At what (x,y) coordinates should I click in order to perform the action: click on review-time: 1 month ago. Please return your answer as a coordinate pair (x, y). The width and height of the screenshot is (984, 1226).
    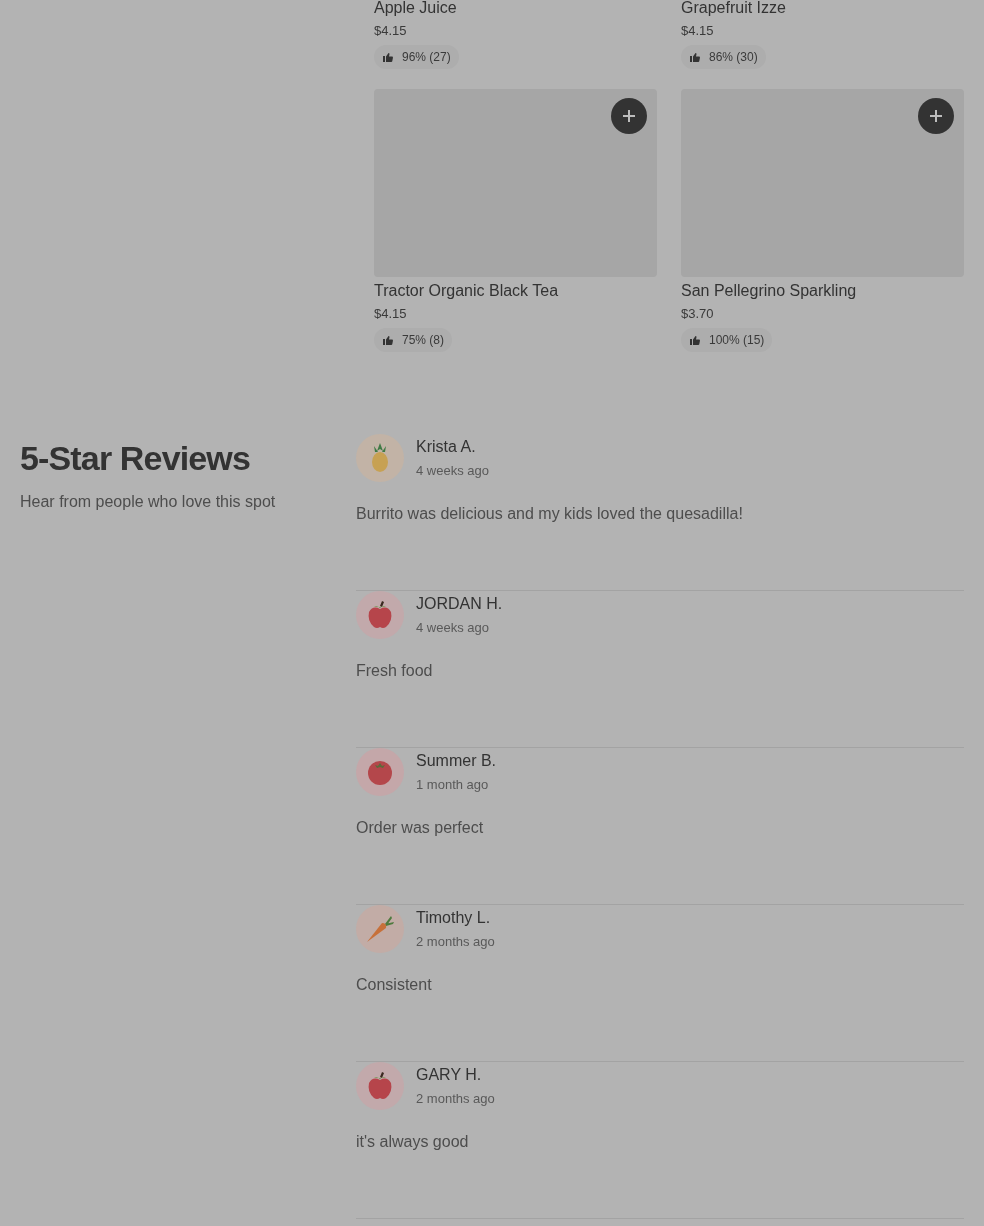
    Looking at the image, I should click on (453, 785).